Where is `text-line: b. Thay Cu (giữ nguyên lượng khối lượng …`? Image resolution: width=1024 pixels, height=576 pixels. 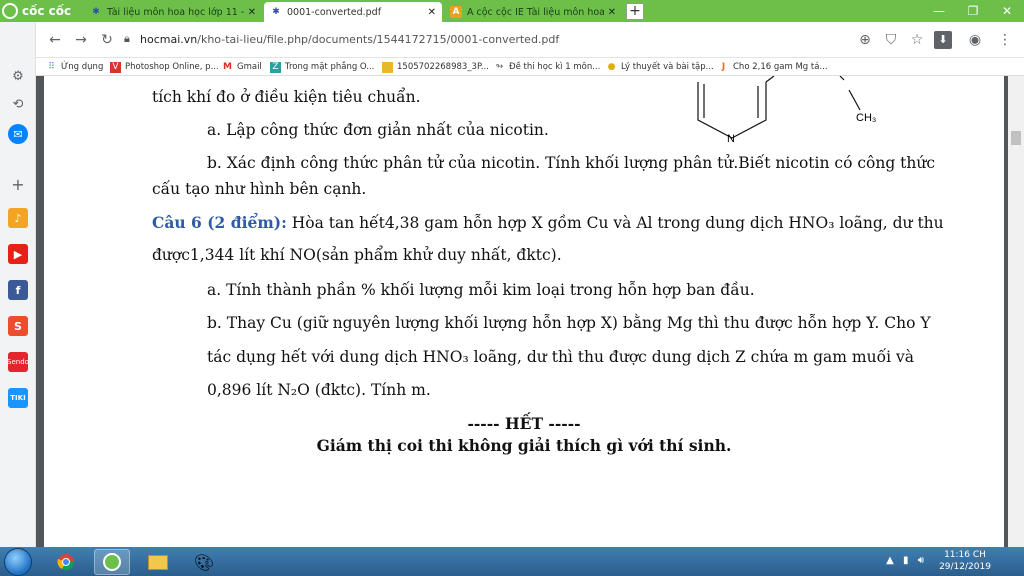
text-line: b. Thay Cu (giữ nguyên lượng khối lượng … is located at coordinates (569, 323).